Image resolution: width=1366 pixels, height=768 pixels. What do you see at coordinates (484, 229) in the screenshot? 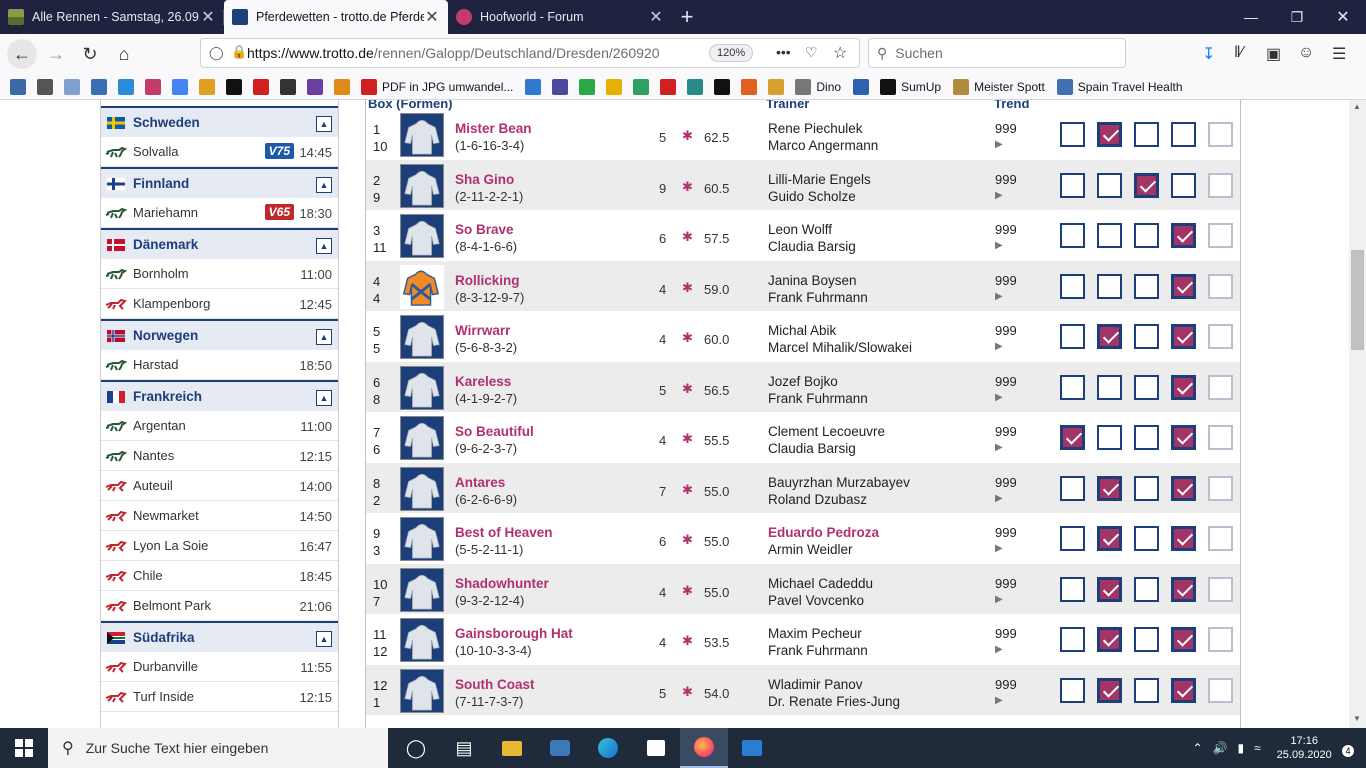
I see `horse-name-link: So Brave` at bounding box center [484, 229].